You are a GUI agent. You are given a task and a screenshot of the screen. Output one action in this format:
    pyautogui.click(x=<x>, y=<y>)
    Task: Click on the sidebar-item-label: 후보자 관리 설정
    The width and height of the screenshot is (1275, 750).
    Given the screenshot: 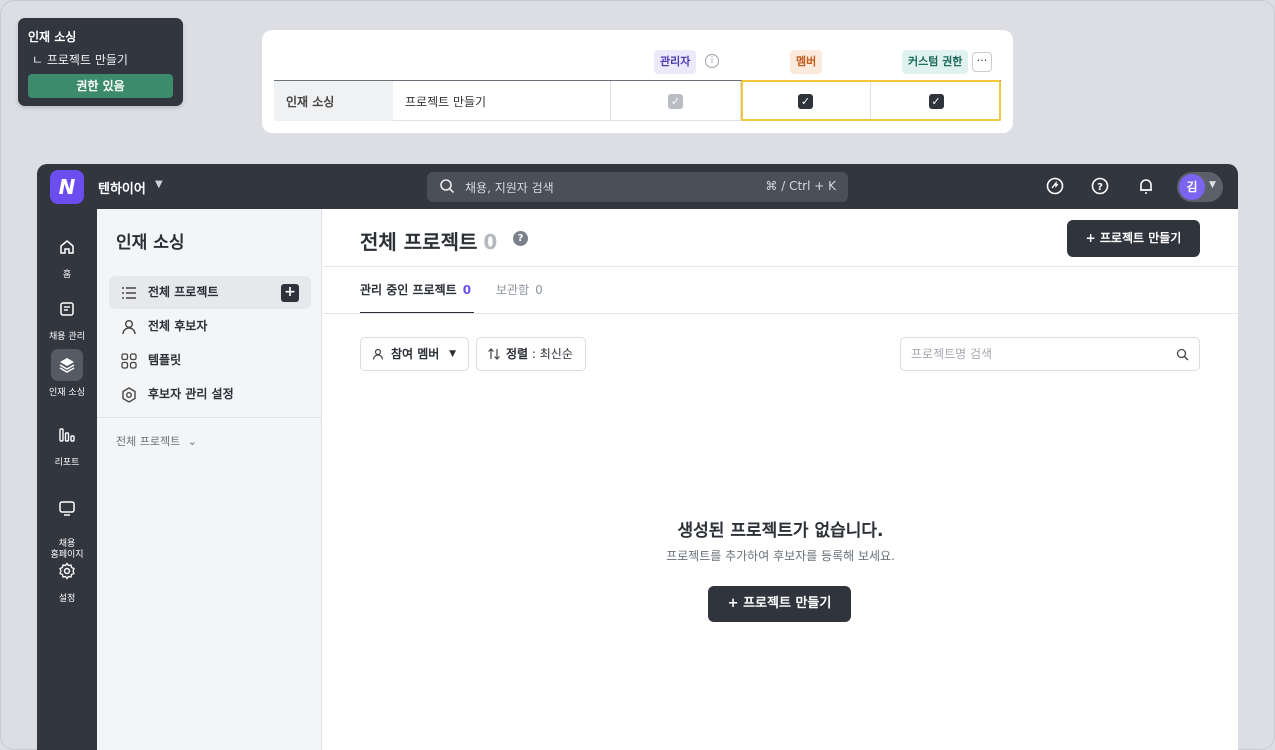 What is the action you would take?
    pyautogui.click(x=191, y=394)
    